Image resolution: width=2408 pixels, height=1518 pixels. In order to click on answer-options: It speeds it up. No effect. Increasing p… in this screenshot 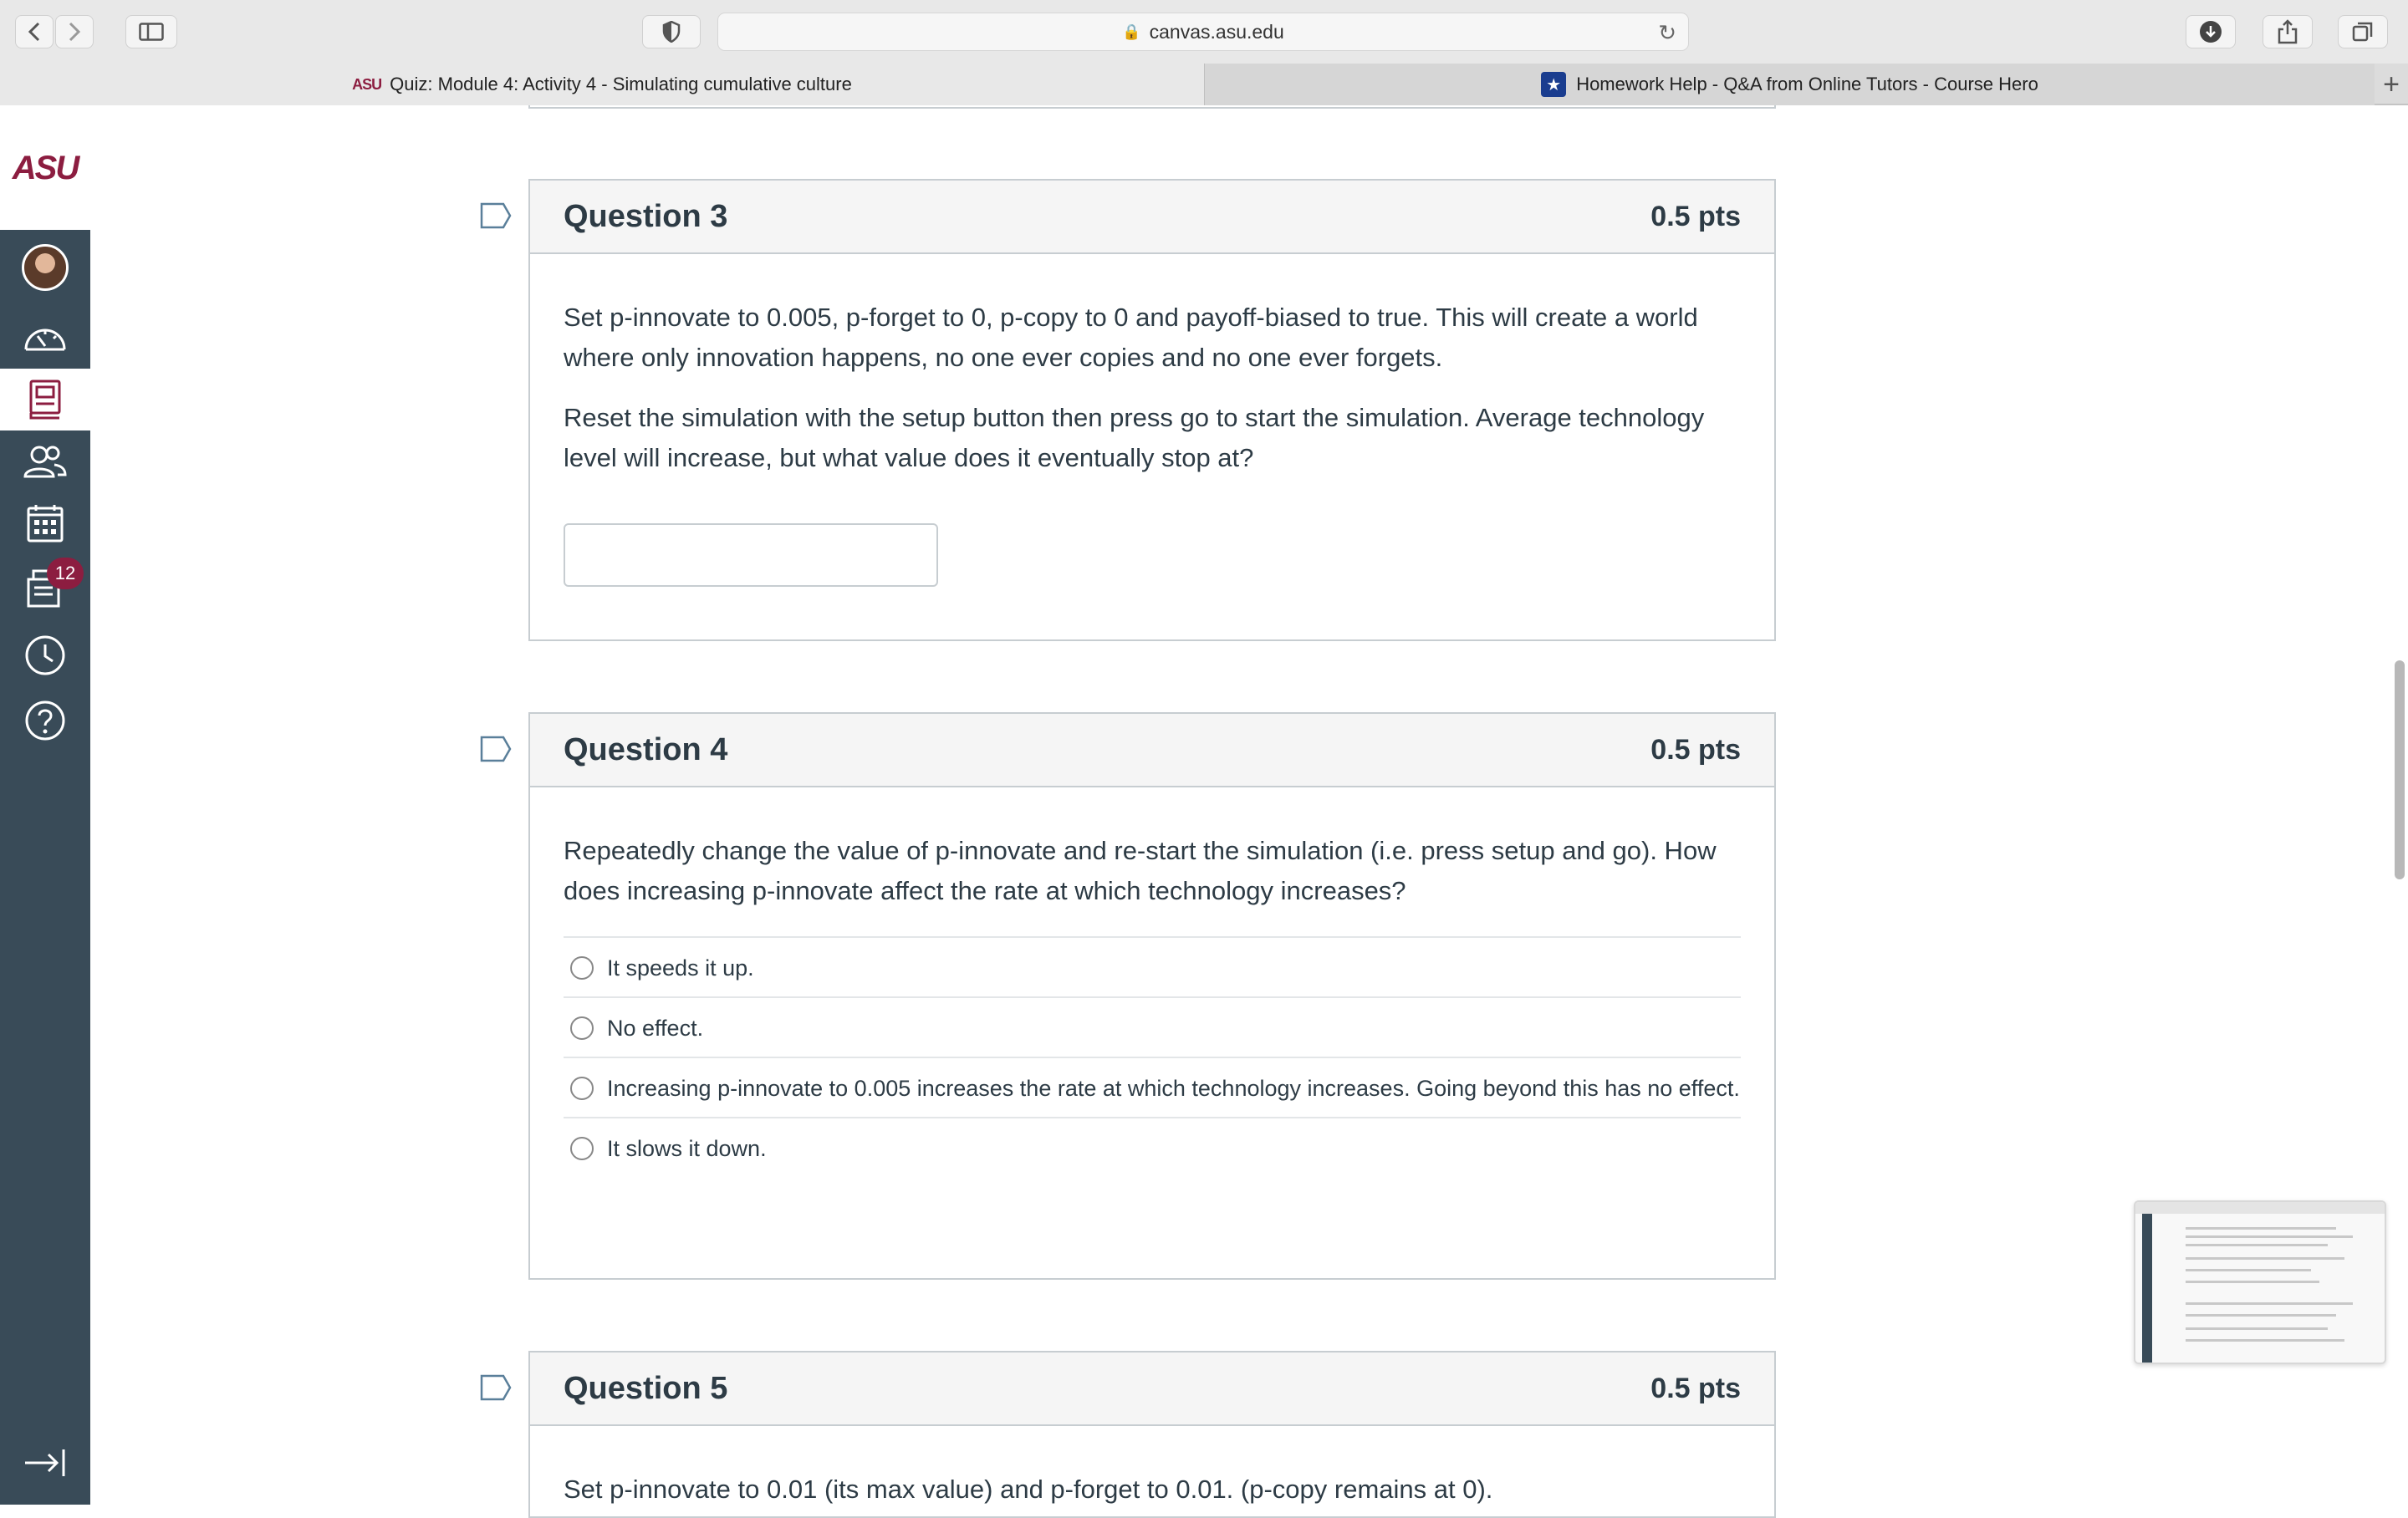, I will do `click(1153, 1056)`.